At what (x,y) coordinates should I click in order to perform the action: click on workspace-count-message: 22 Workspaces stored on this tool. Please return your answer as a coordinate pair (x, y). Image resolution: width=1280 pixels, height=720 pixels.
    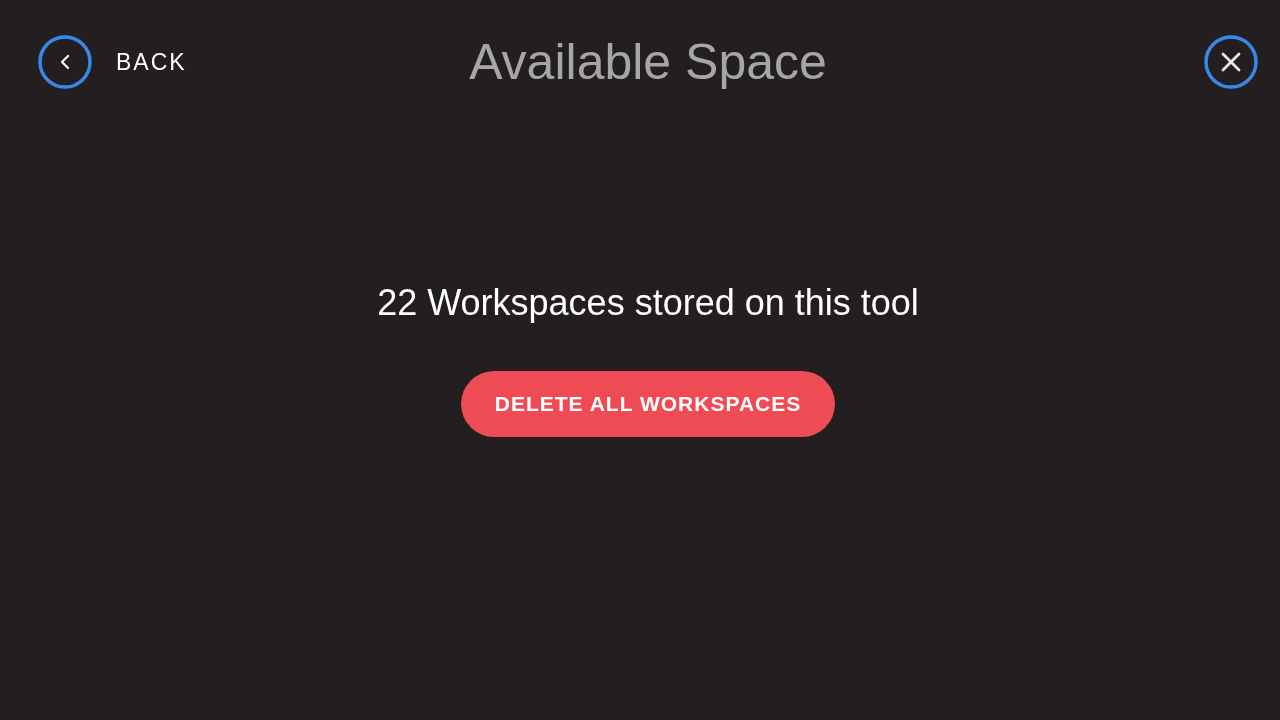
    Looking at the image, I should click on (648, 303).